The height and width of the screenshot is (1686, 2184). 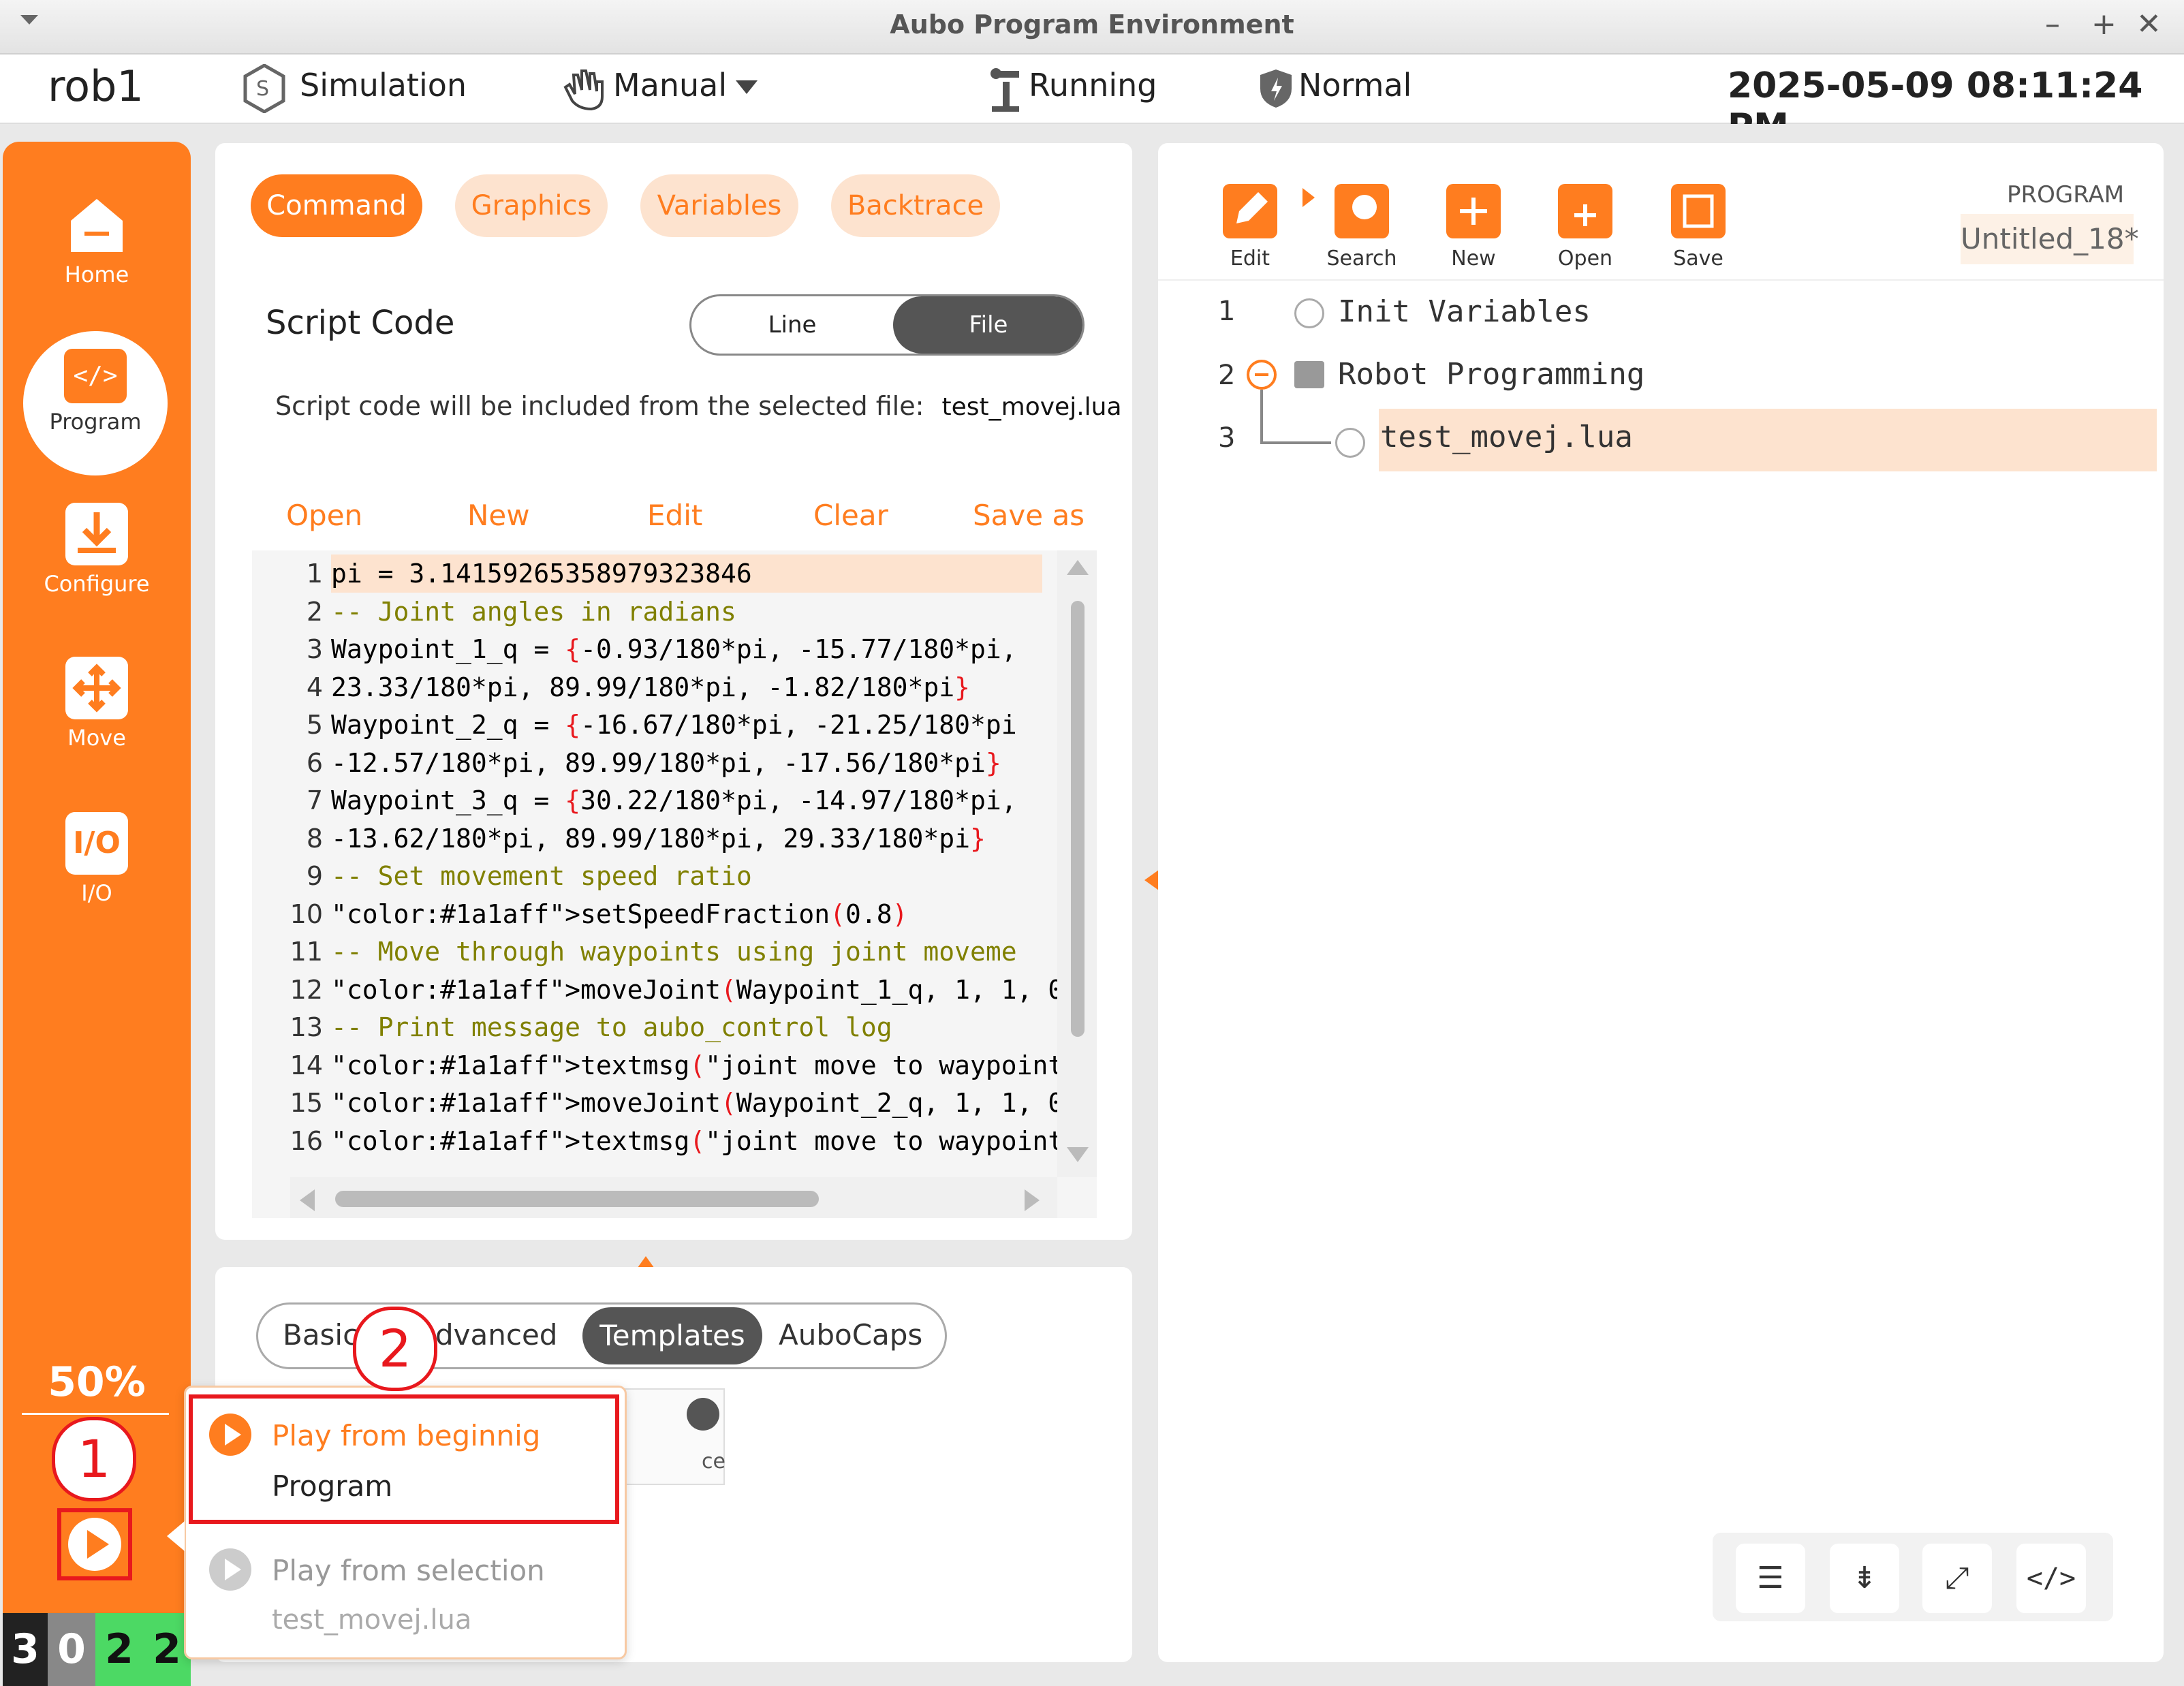 What do you see at coordinates (1227, 438) in the screenshot?
I see `tree-line-number: 3` at bounding box center [1227, 438].